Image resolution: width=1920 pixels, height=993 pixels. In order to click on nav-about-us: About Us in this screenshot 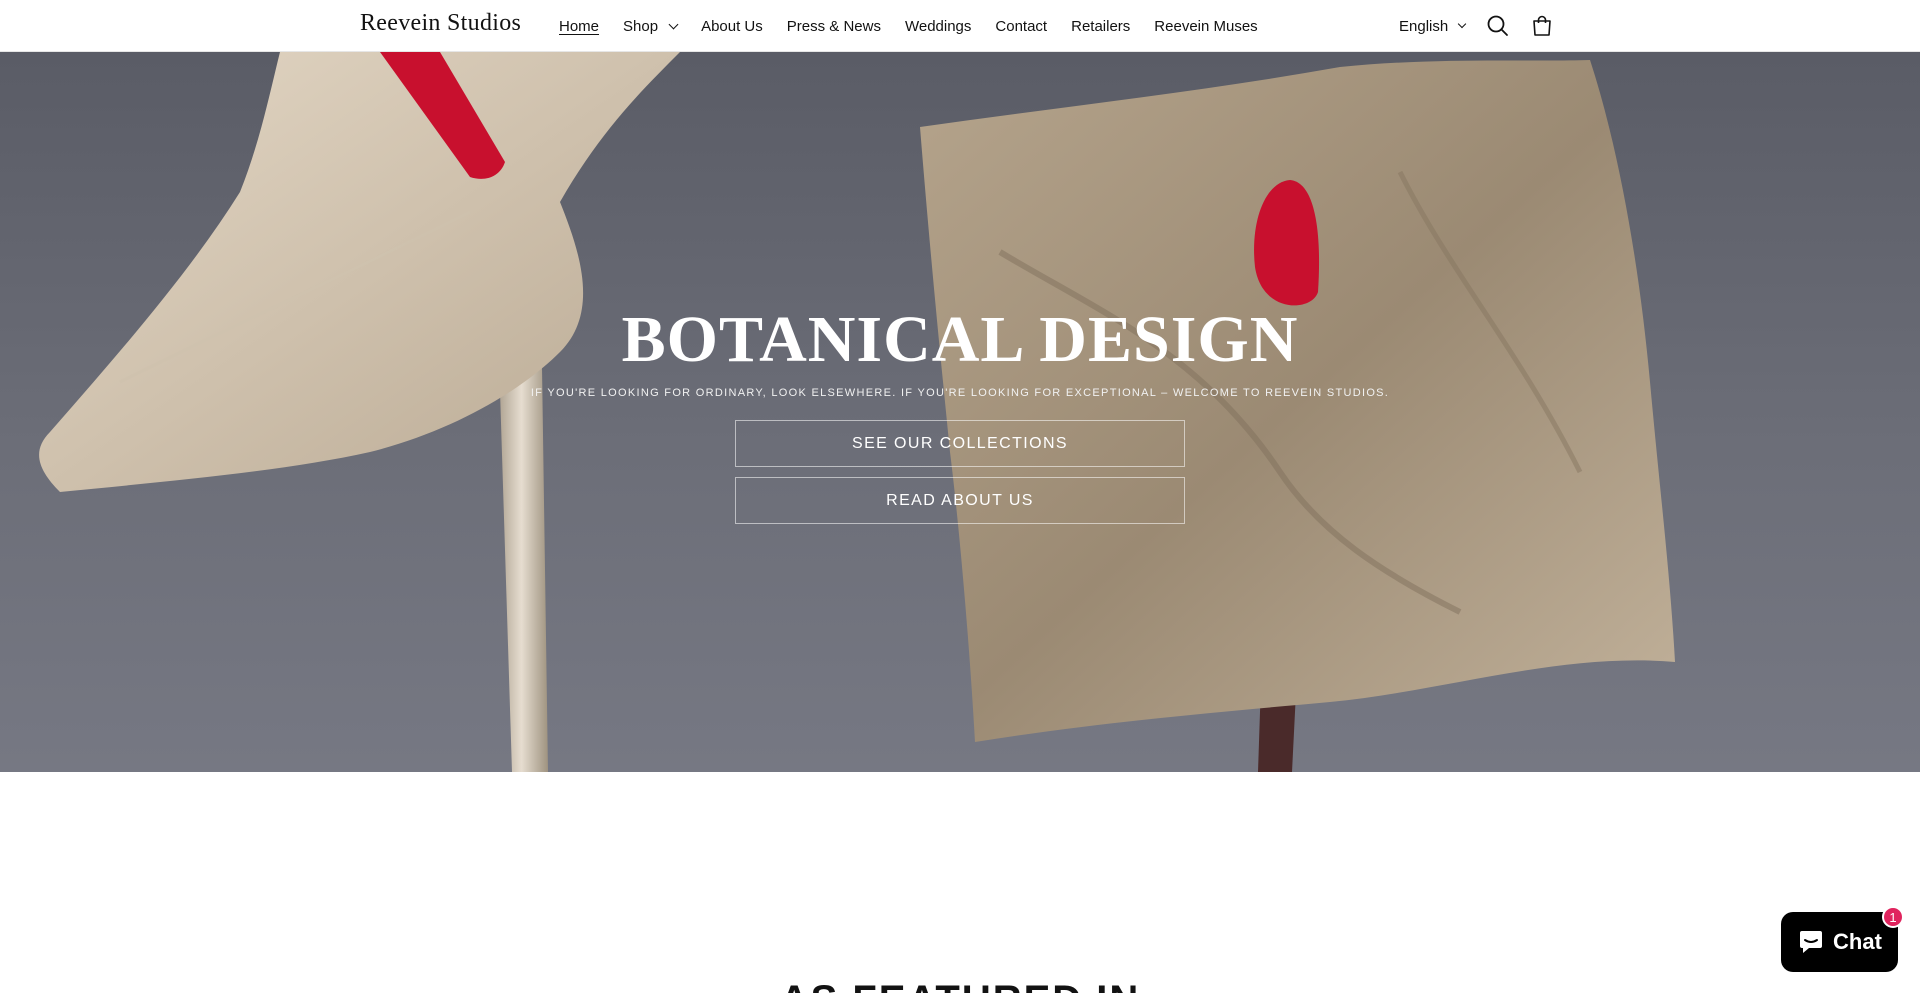, I will do `click(732, 26)`.